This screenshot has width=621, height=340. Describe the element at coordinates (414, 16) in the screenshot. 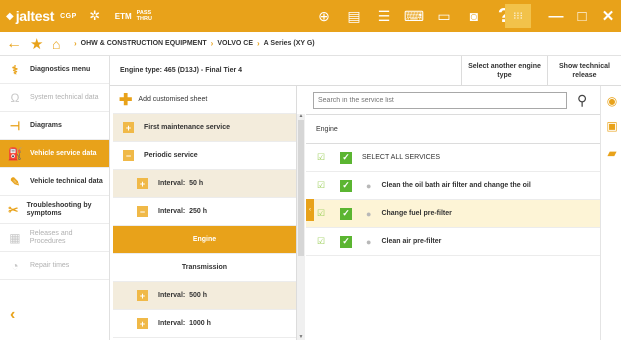

I see `keyboard-icon: ⌨` at that location.